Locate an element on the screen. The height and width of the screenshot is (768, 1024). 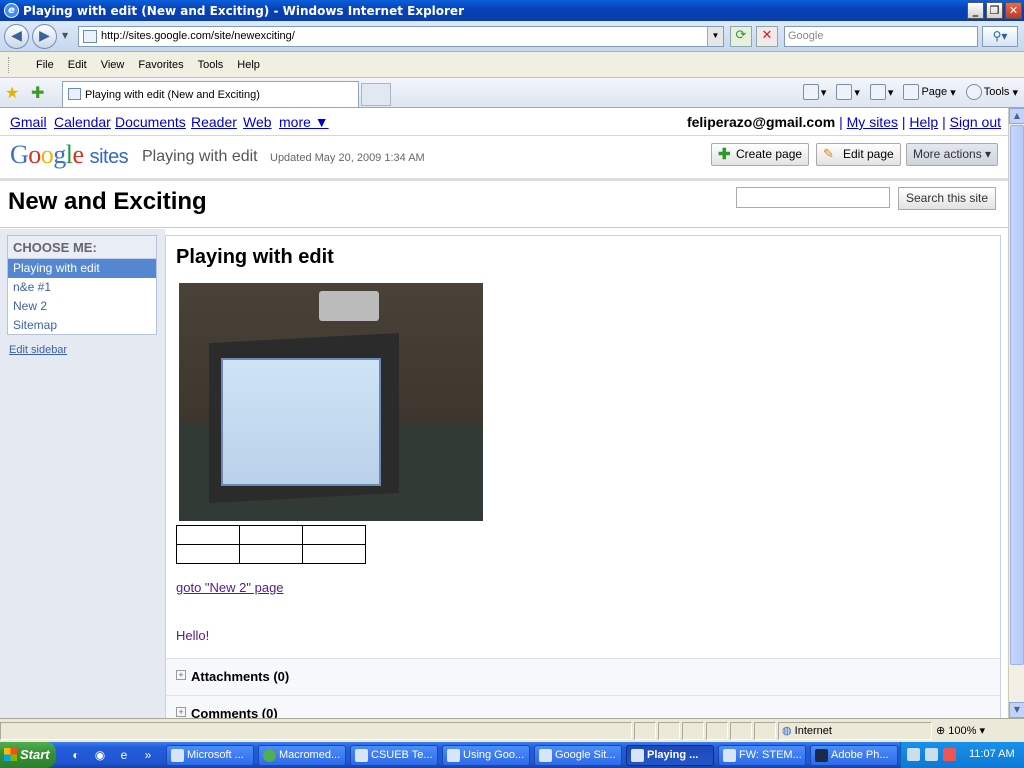
comments-label: Comments (0) is located at coordinates (234, 712).